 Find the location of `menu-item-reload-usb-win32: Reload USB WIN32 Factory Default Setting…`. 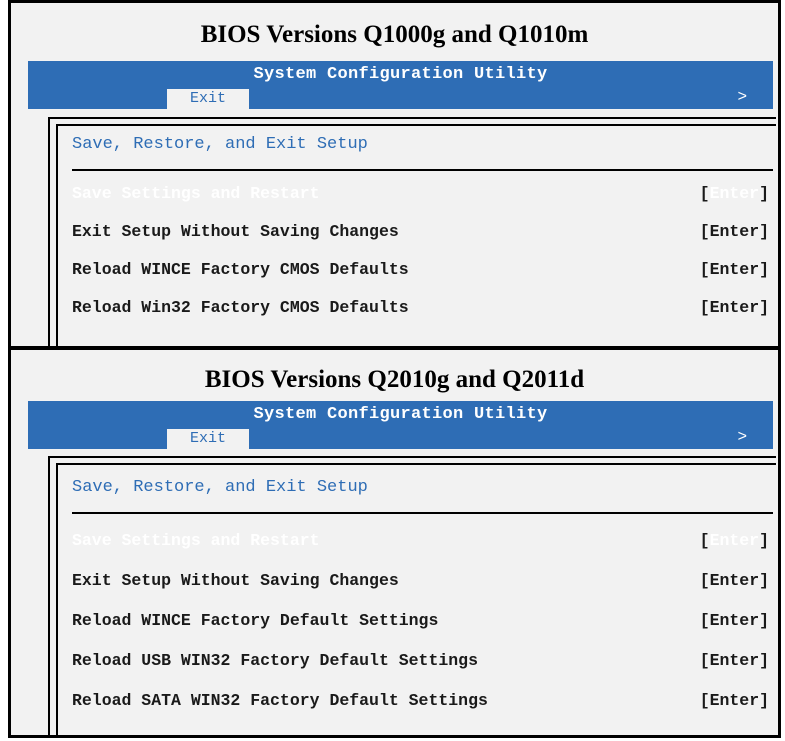

menu-item-reload-usb-win32: Reload USB WIN32 Factory Default Setting… is located at coordinates (420, 661).